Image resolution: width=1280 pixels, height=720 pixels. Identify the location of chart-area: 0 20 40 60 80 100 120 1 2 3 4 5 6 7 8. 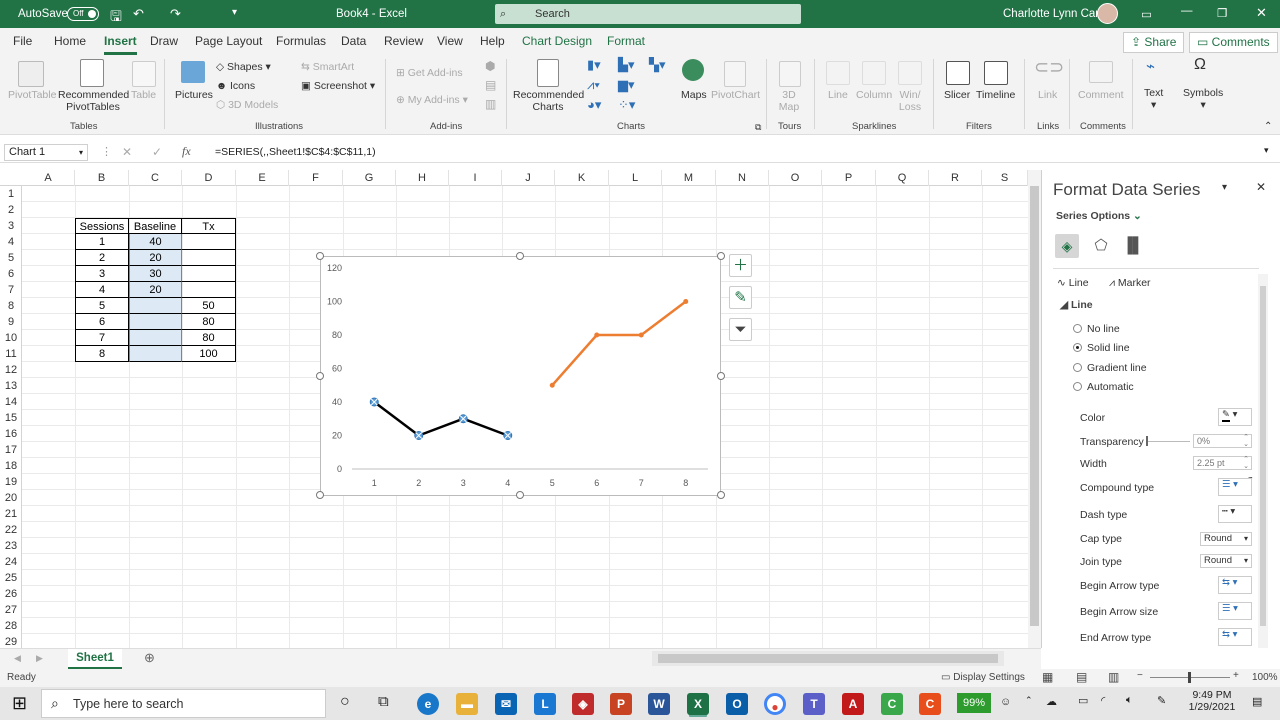
(520, 376).